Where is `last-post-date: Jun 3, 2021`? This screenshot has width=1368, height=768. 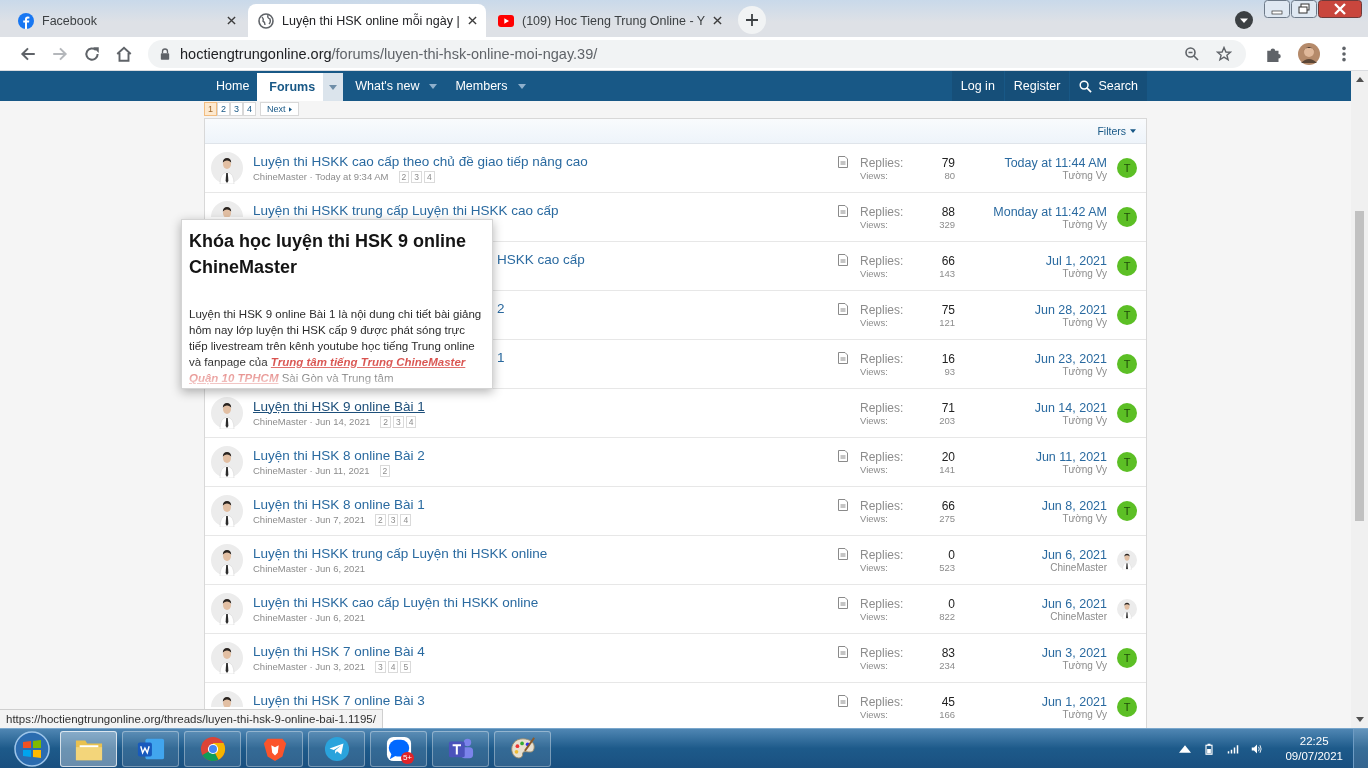
last-post-date: Jun 3, 2021 is located at coordinates (1074, 652).